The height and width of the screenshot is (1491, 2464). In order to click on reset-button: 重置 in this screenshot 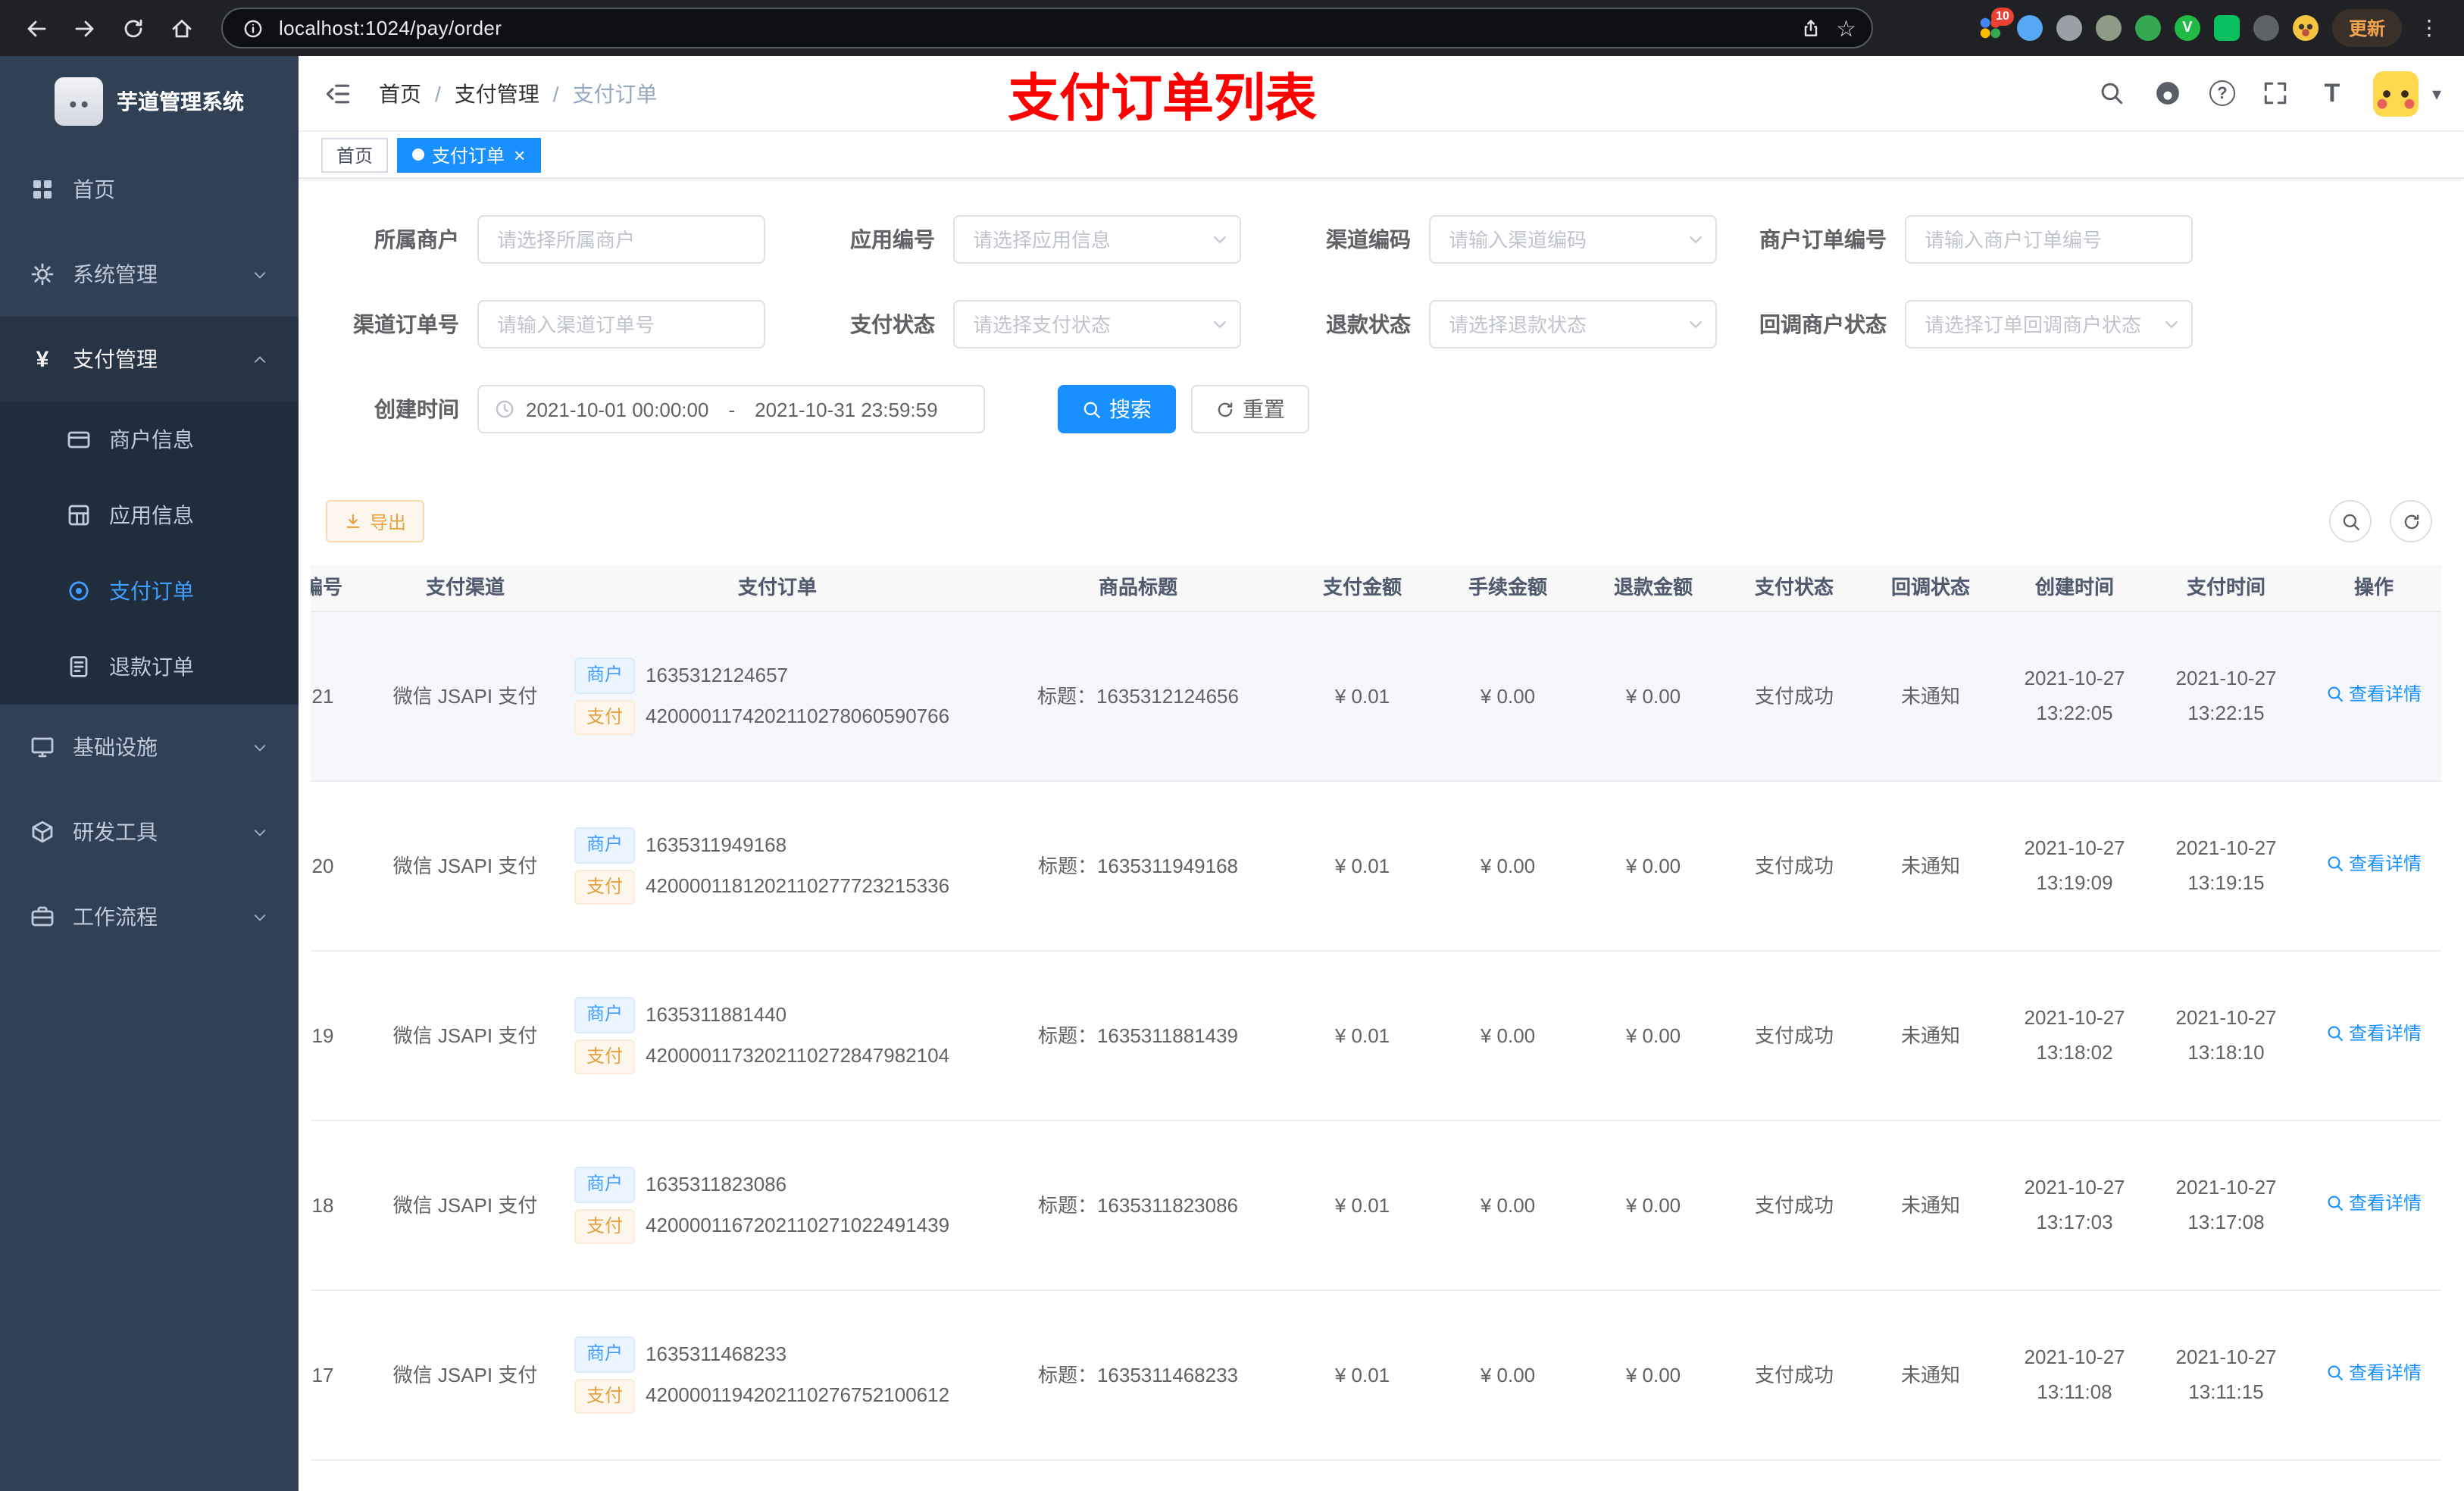, I will do `click(1250, 409)`.